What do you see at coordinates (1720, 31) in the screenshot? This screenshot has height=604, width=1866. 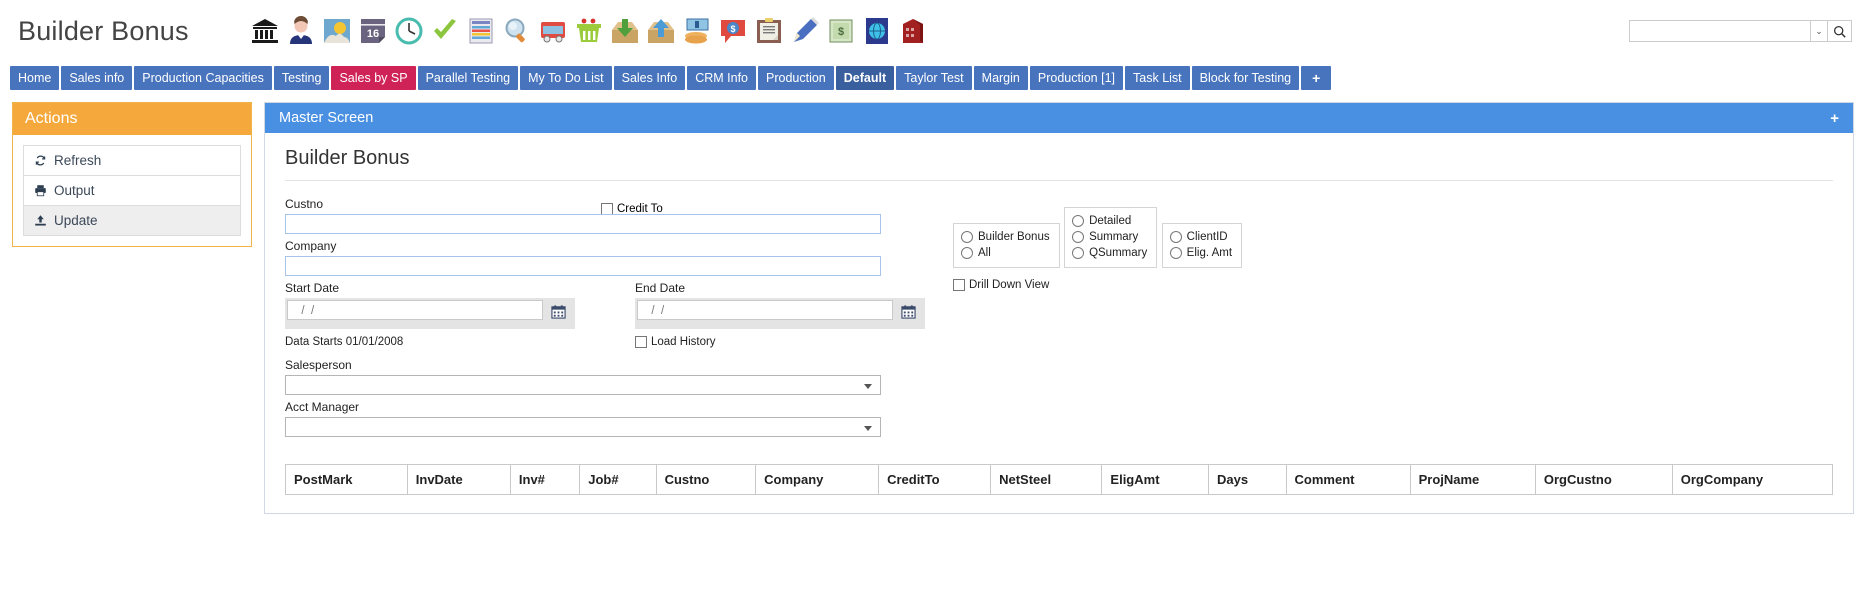 I see `search-input` at bounding box center [1720, 31].